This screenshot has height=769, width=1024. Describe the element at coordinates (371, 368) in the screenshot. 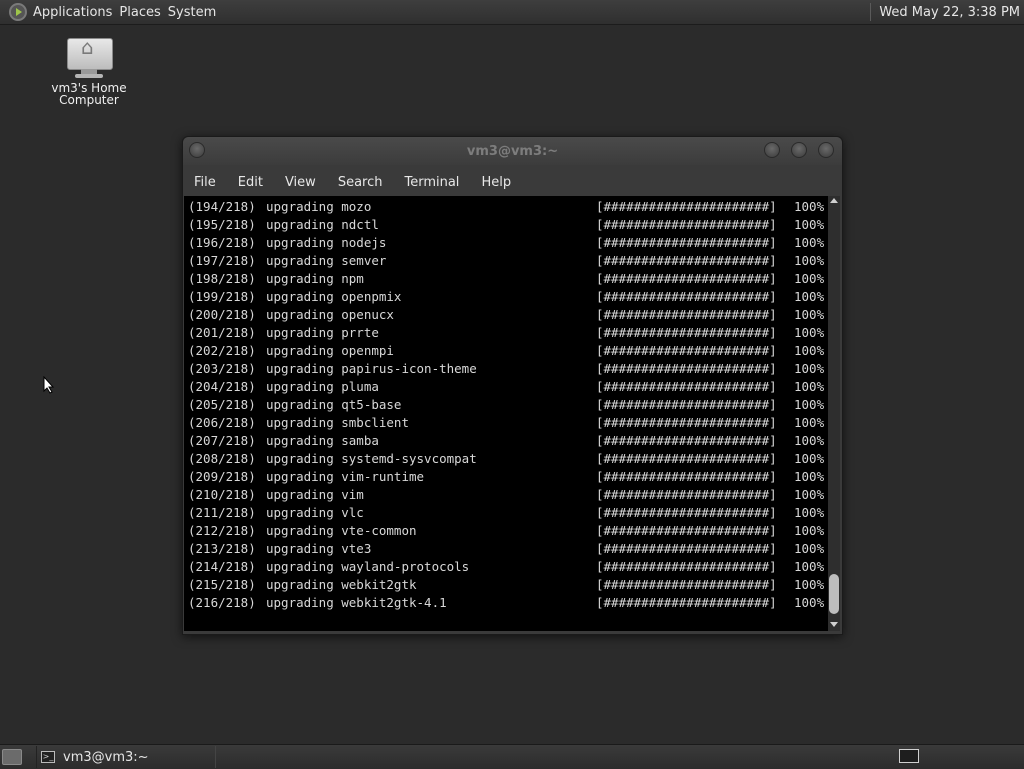

I see `line-text: upgrading papirus-icon-theme` at that location.